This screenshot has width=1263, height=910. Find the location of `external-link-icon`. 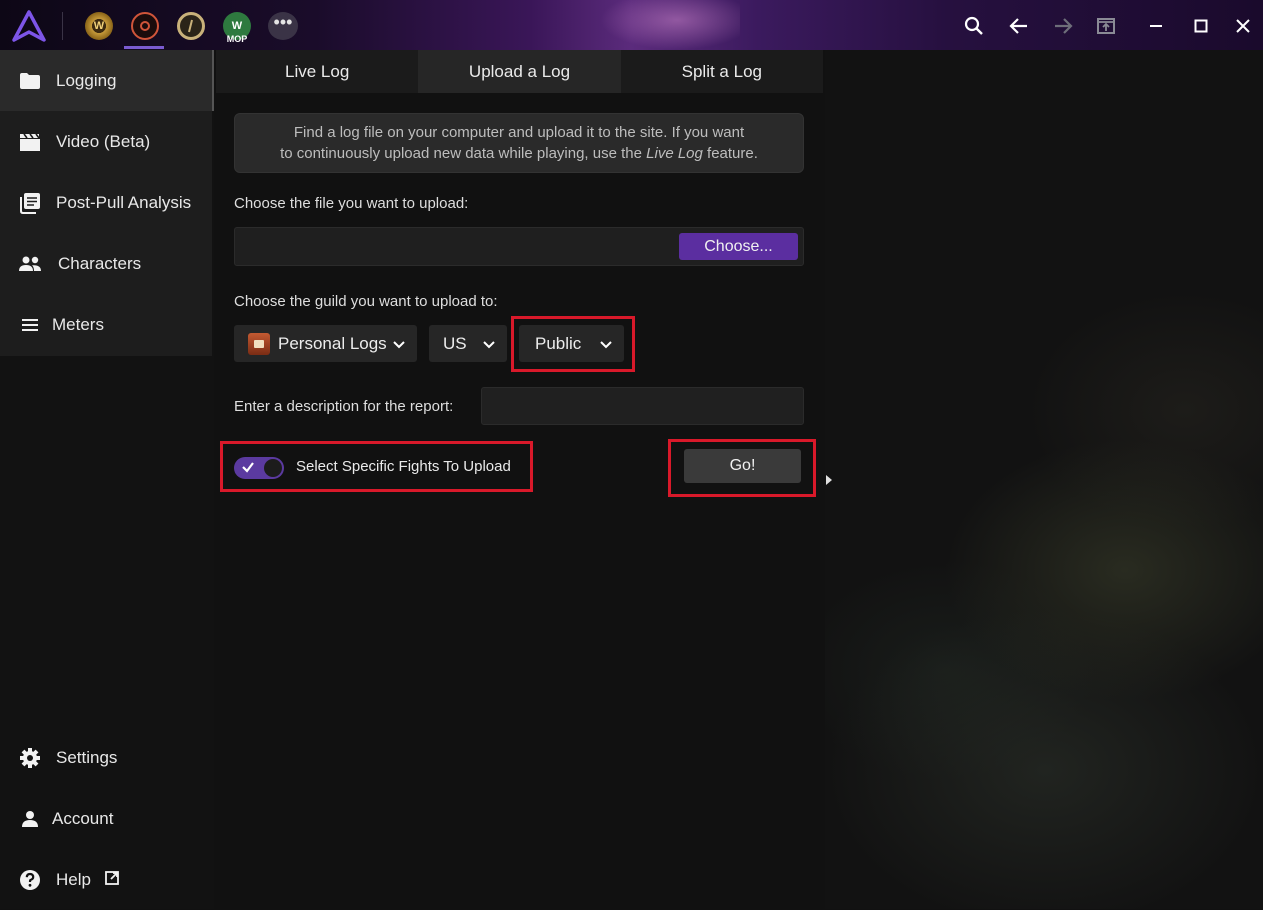

external-link-icon is located at coordinates (112, 880).